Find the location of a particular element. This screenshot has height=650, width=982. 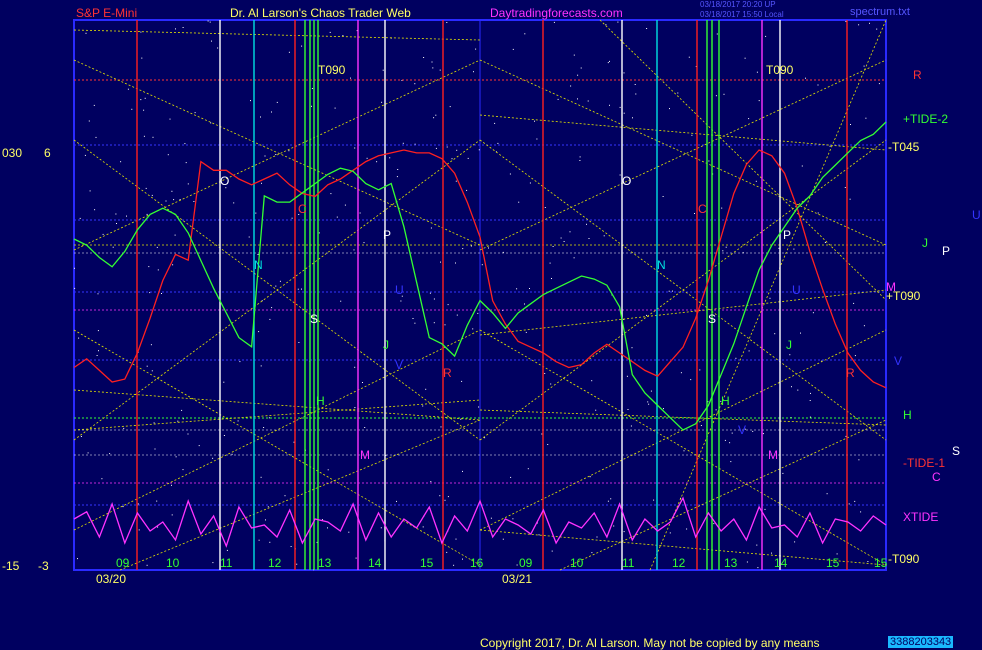

right-level-label: J is located at coordinates (925, 243).